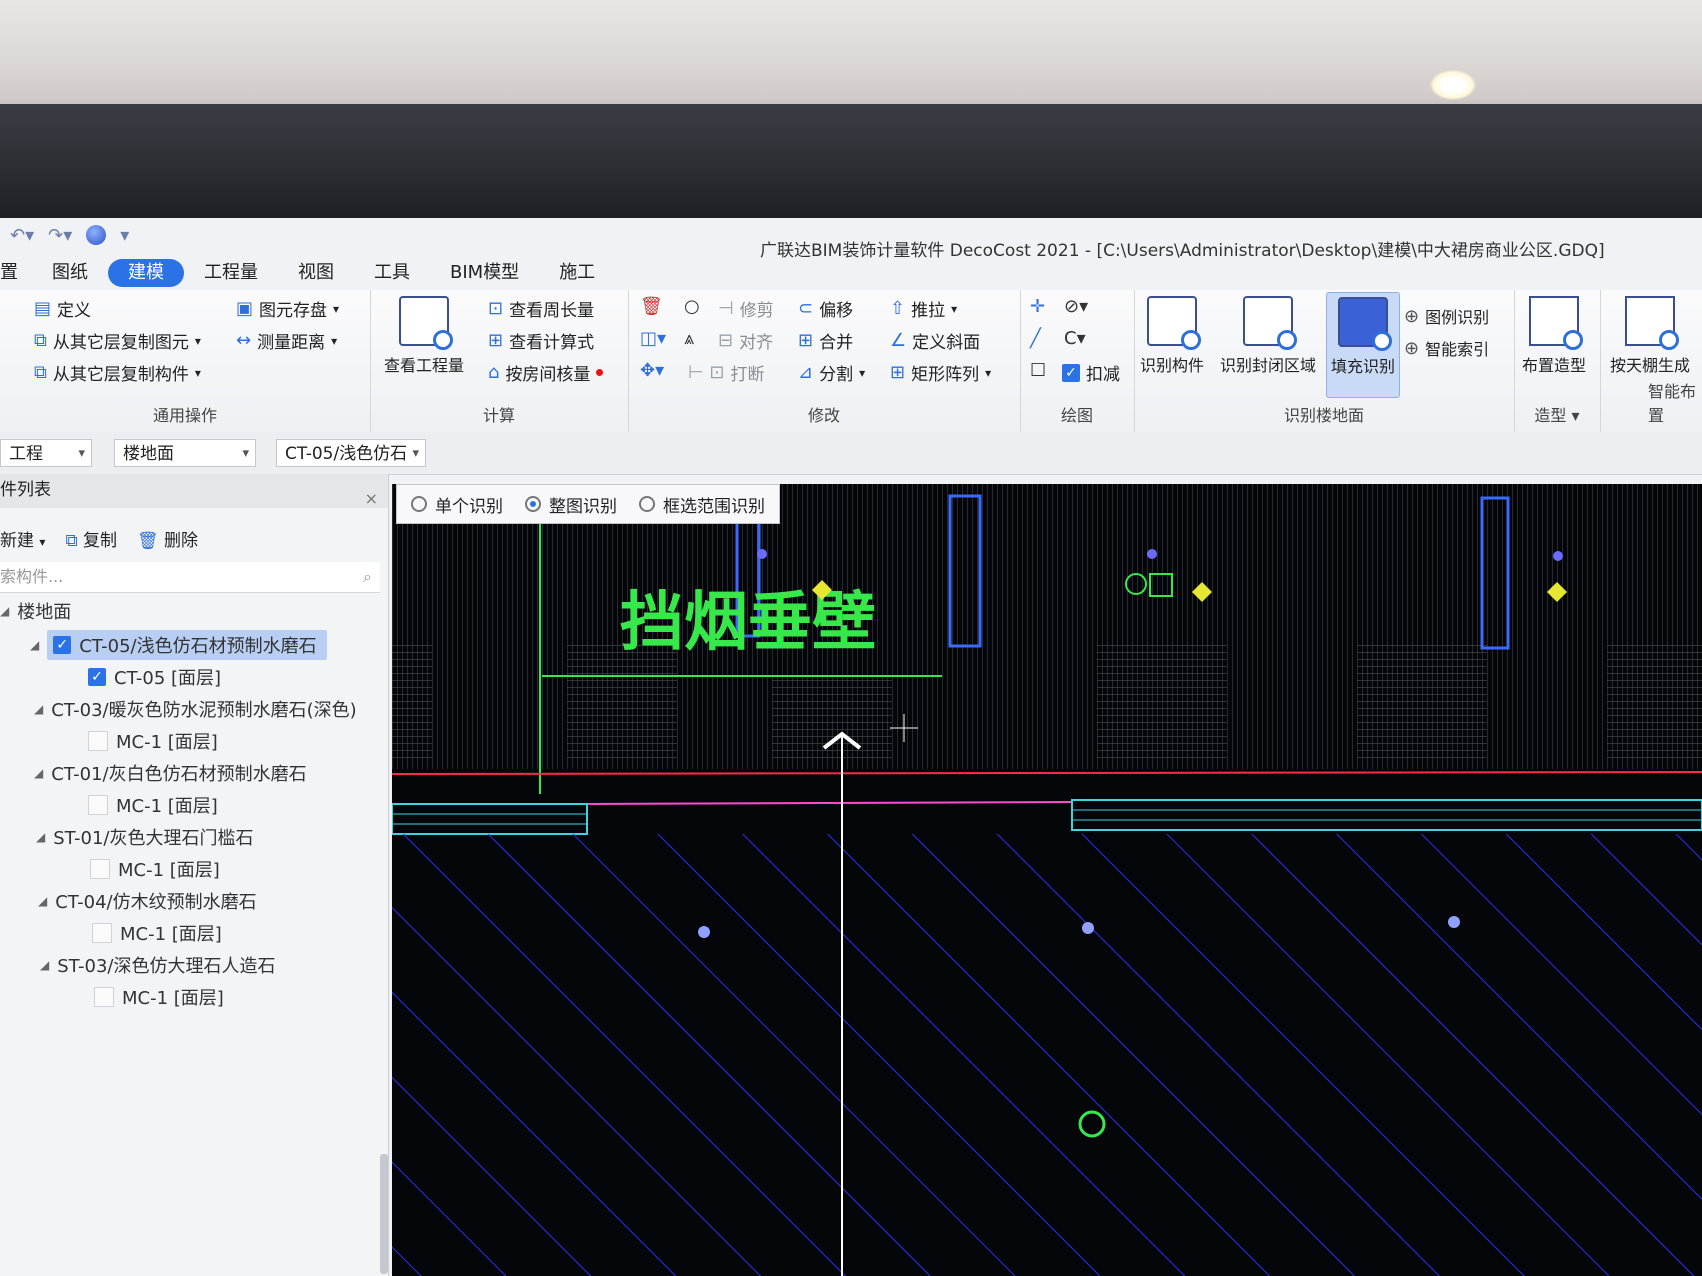 The image size is (1702, 1276). I want to click on tree-child: ✓ CT-05 [面层], so click(154, 677).